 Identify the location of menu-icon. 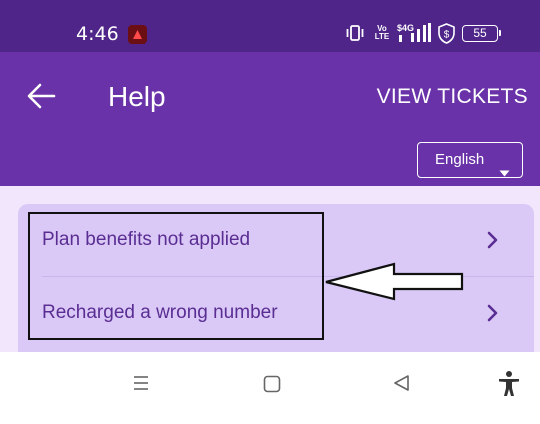
(141, 385).